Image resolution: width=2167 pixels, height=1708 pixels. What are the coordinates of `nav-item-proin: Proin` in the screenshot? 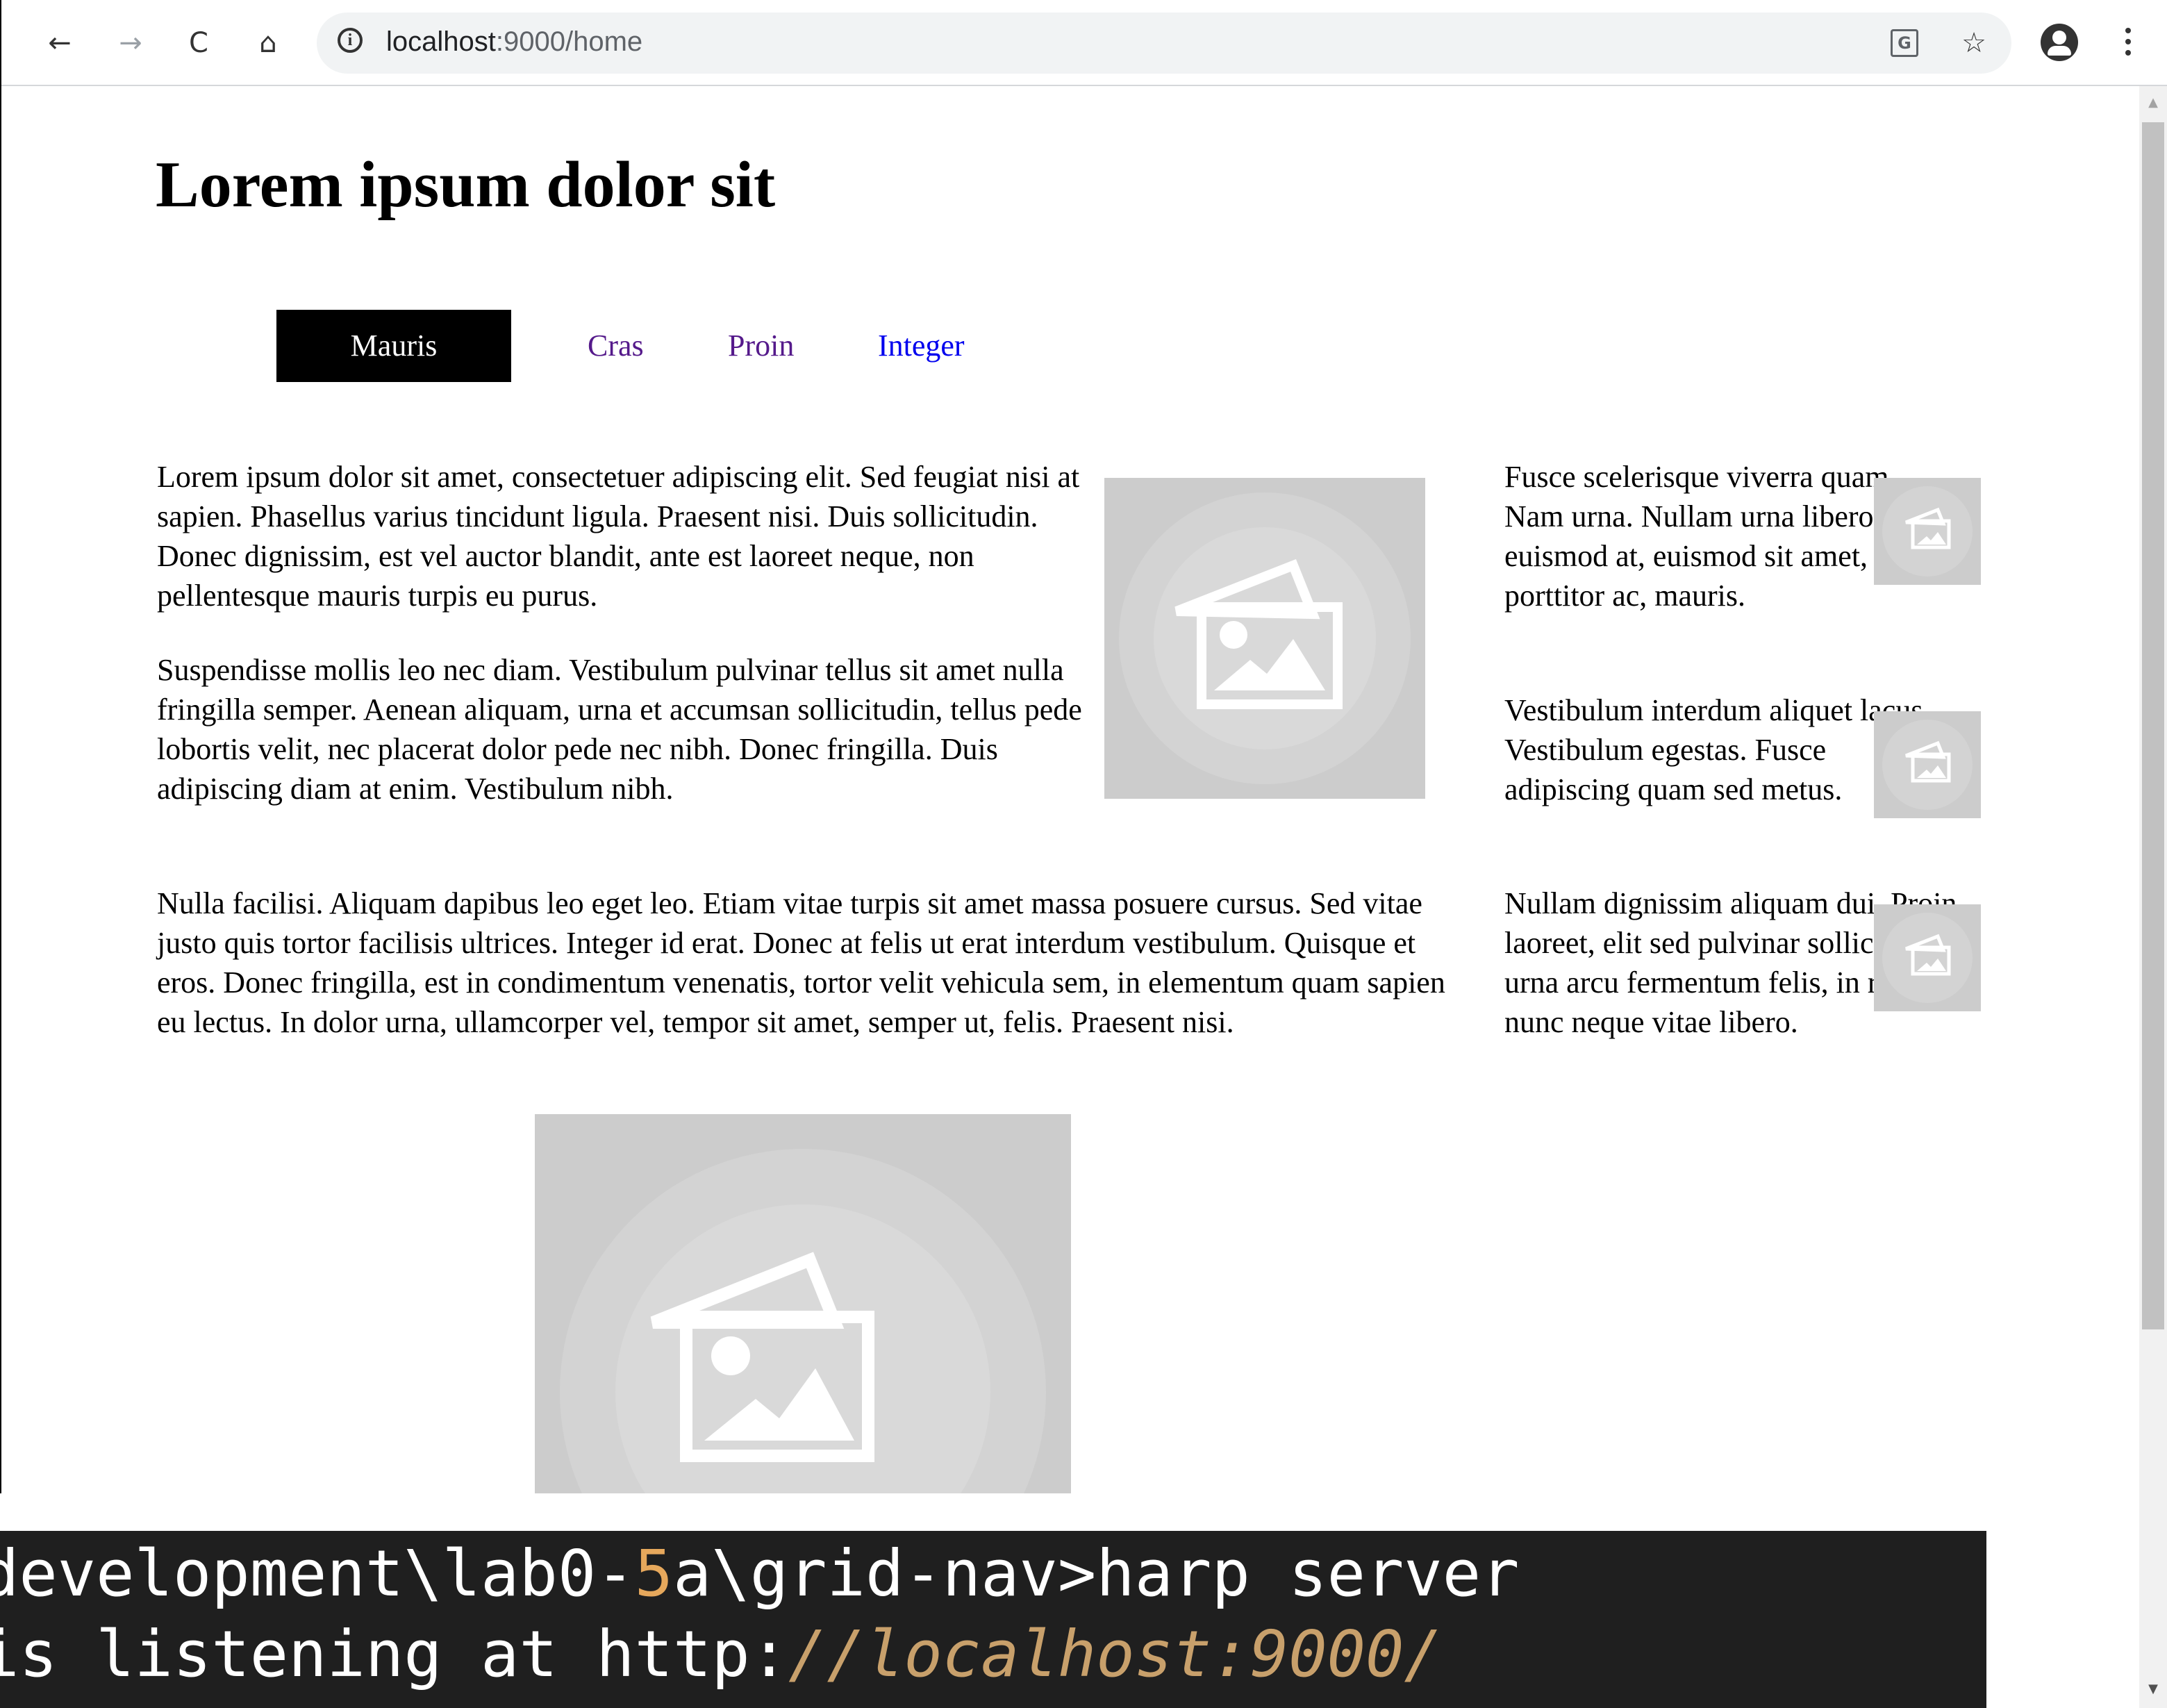 It's located at (761, 346).